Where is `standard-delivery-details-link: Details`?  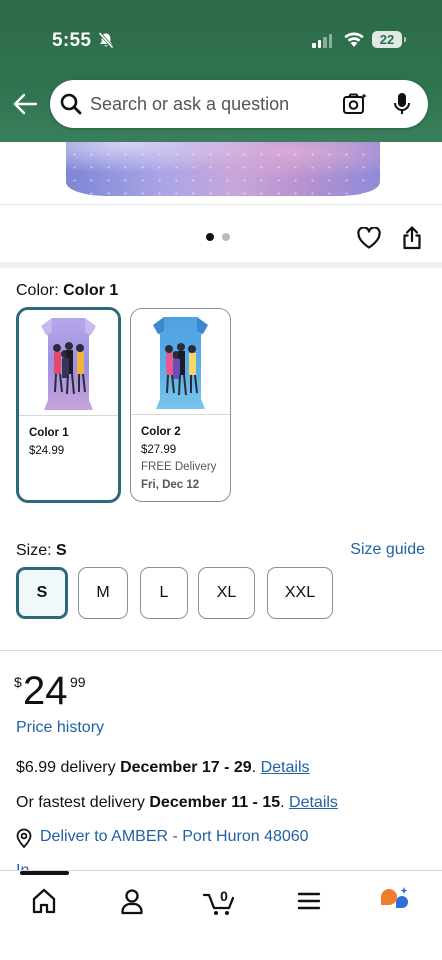
standard-delivery-details-link: Details is located at coordinates (285, 767).